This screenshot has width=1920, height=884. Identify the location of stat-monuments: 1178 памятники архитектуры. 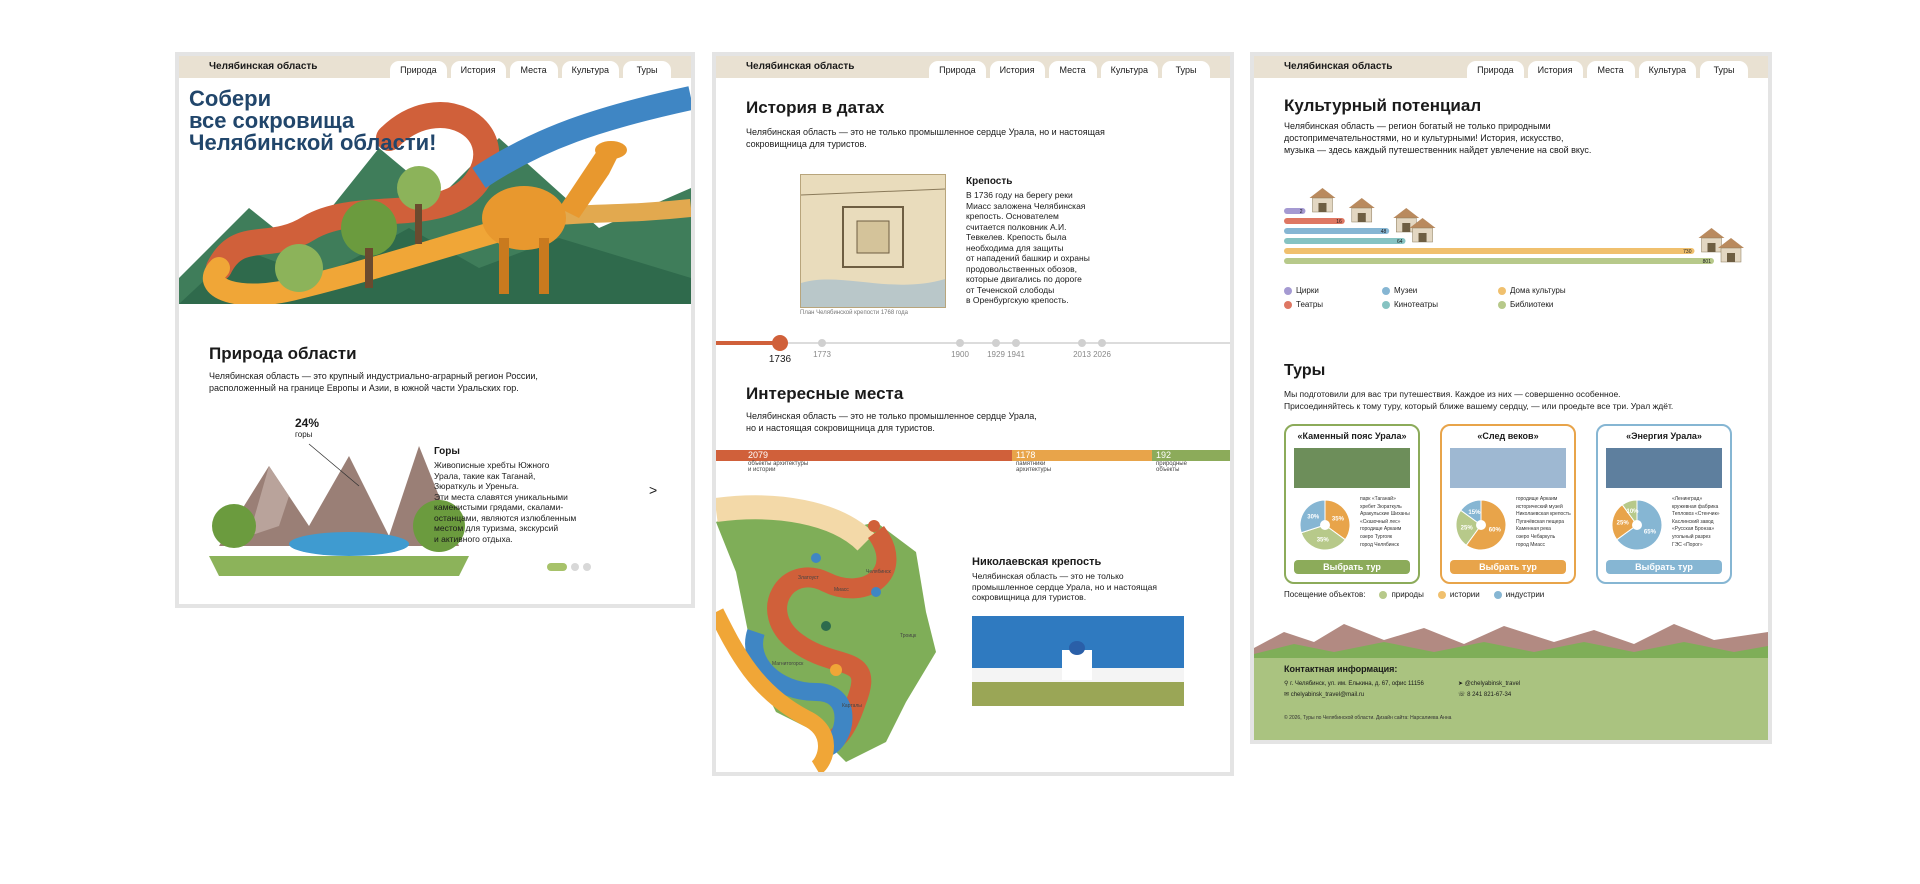
(1082, 465).